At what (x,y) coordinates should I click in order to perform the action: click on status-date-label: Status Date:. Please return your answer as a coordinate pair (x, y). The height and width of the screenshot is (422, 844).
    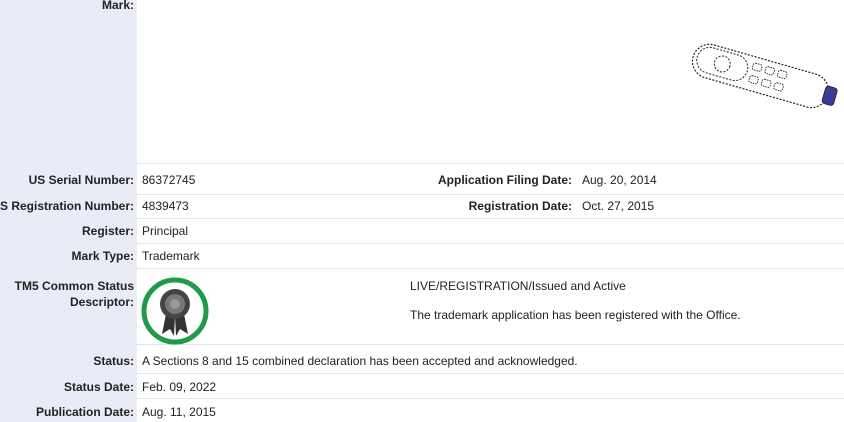
    Looking at the image, I should click on (98, 387).